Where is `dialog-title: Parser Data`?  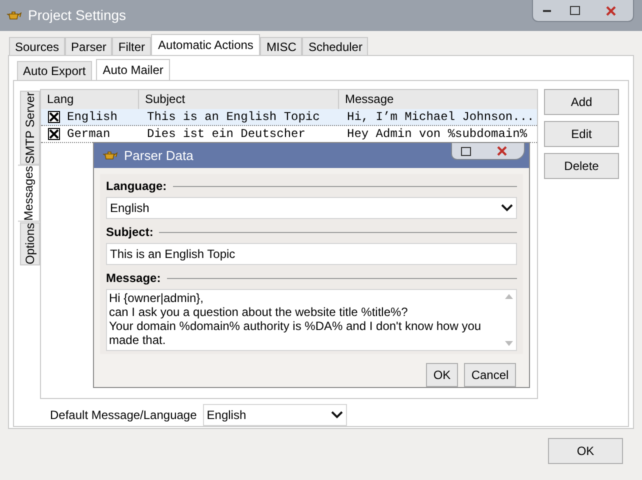
dialog-title: Parser Data is located at coordinates (159, 155).